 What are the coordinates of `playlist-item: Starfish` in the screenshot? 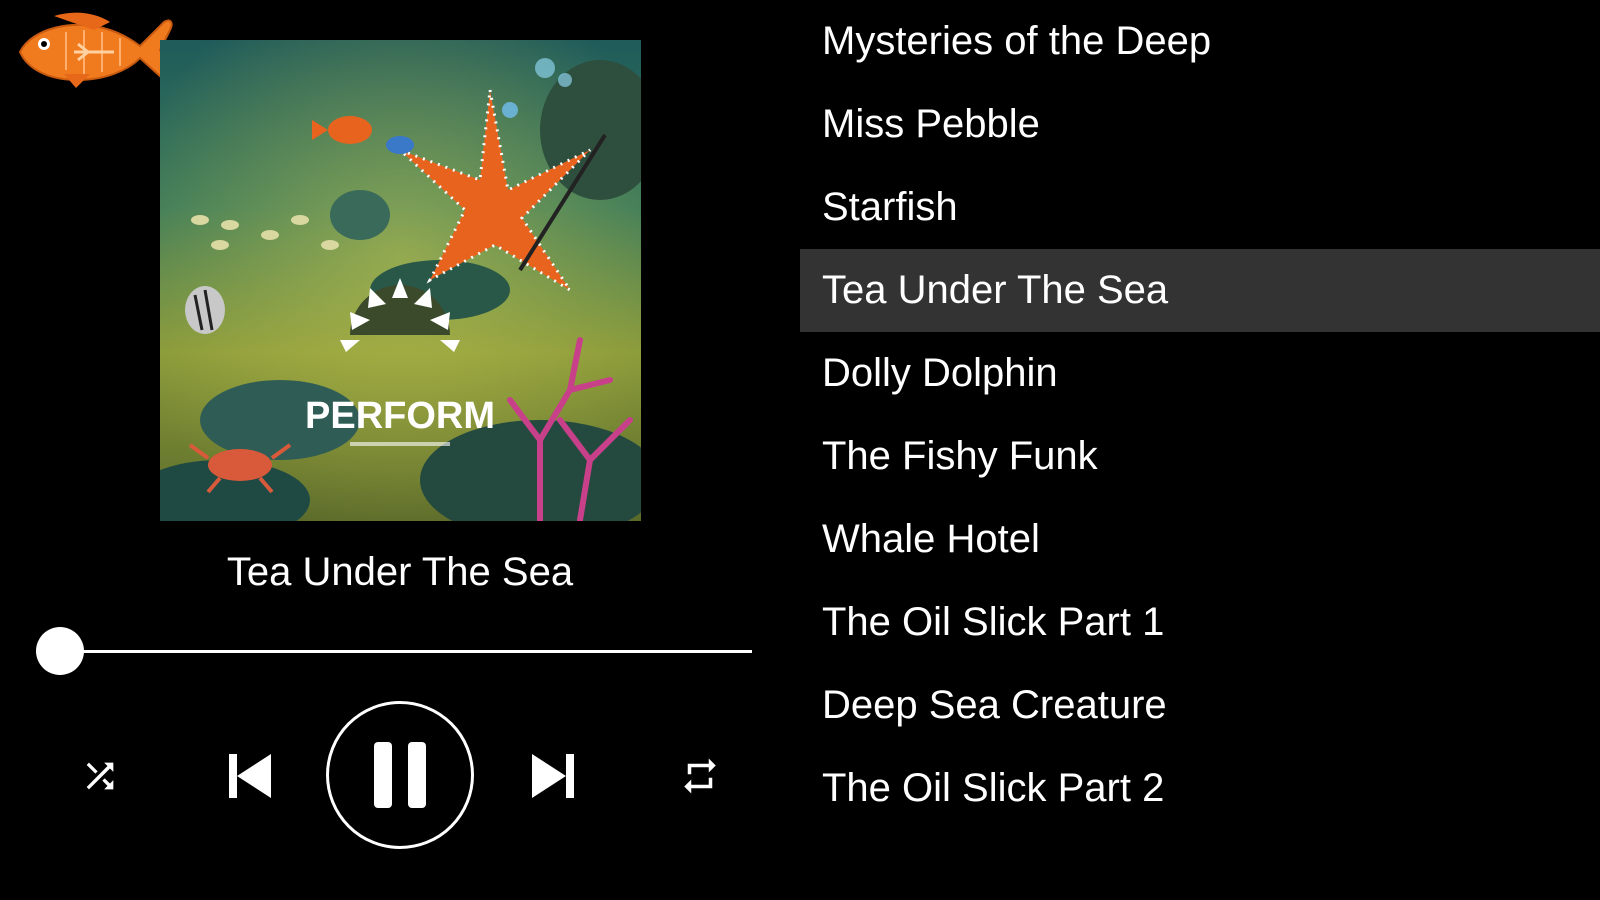 It's located at (1200, 207).